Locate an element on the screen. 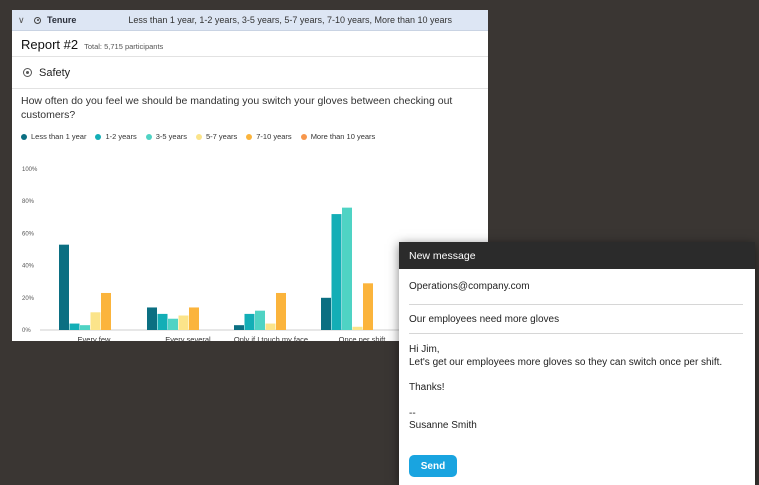 The width and height of the screenshot is (759, 485). x-category-label: Every several is located at coordinates (188, 338).